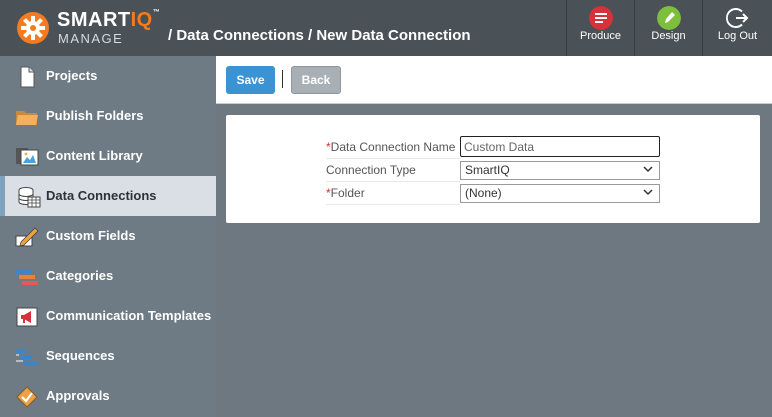 Image resolution: width=772 pixels, height=417 pixels. What do you see at coordinates (600, 36) in the screenshot?
I see `produce-label: Produce` at bounding box center [600, 36].